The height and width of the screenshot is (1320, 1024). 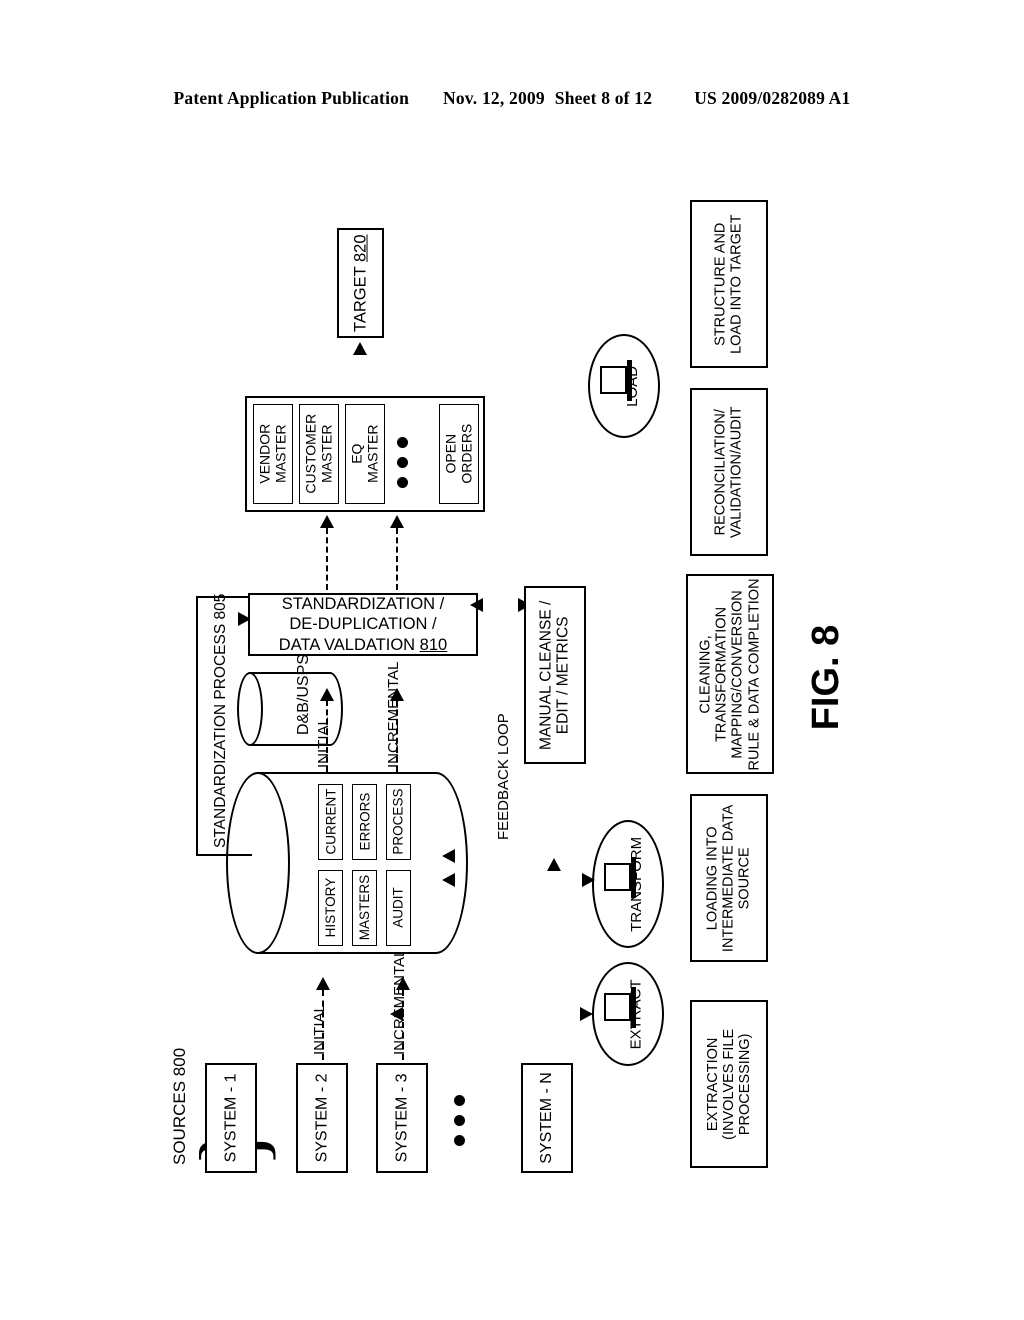 I want to click on master-customer: CUSTOMER MASTER, so click(x=319, y=454).